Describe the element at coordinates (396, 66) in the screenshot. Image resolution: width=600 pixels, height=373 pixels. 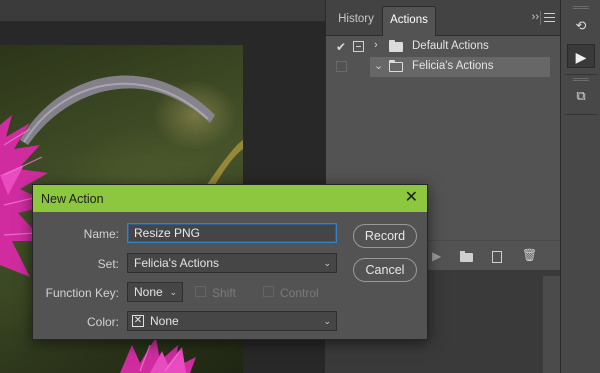
I see `open-folder-icon` at that location.